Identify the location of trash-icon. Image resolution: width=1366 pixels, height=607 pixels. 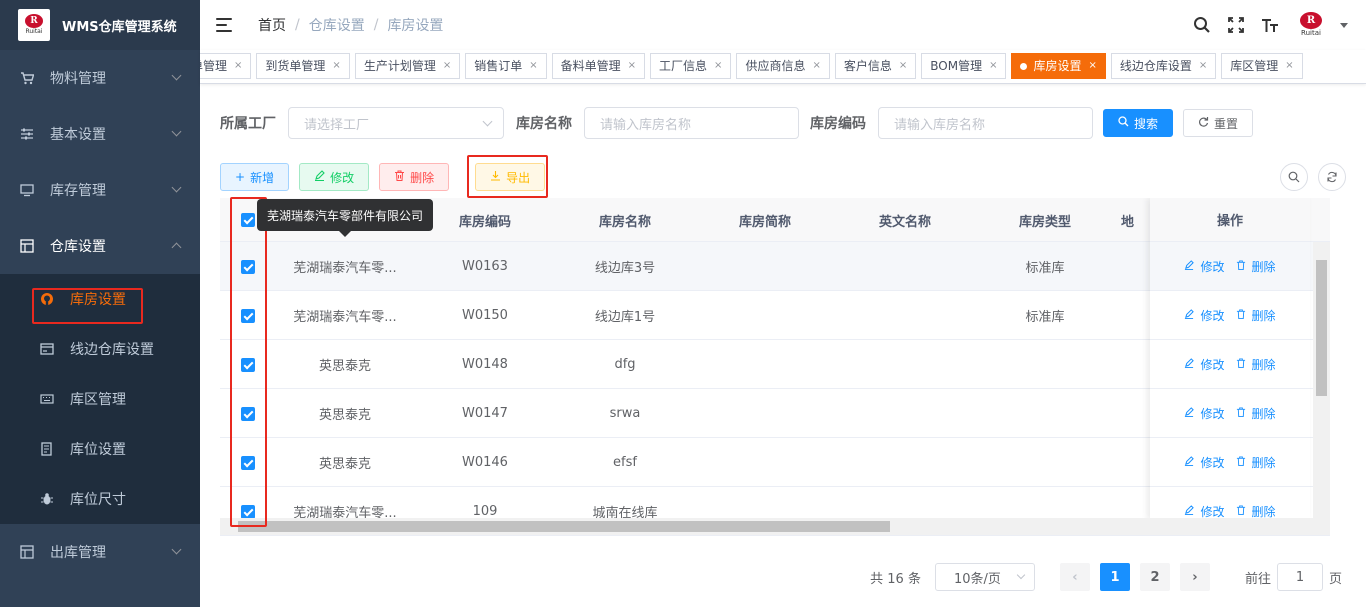
(1241, 364).